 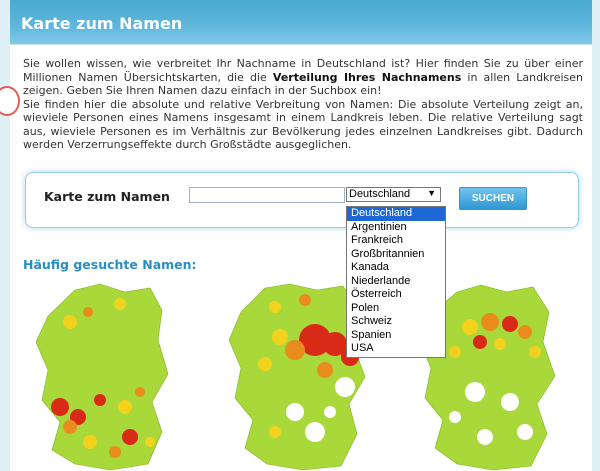 I want to click on search-box: Karte zum Namen Deutschland ▼ SUCHEN, so click(x=302, y=200).